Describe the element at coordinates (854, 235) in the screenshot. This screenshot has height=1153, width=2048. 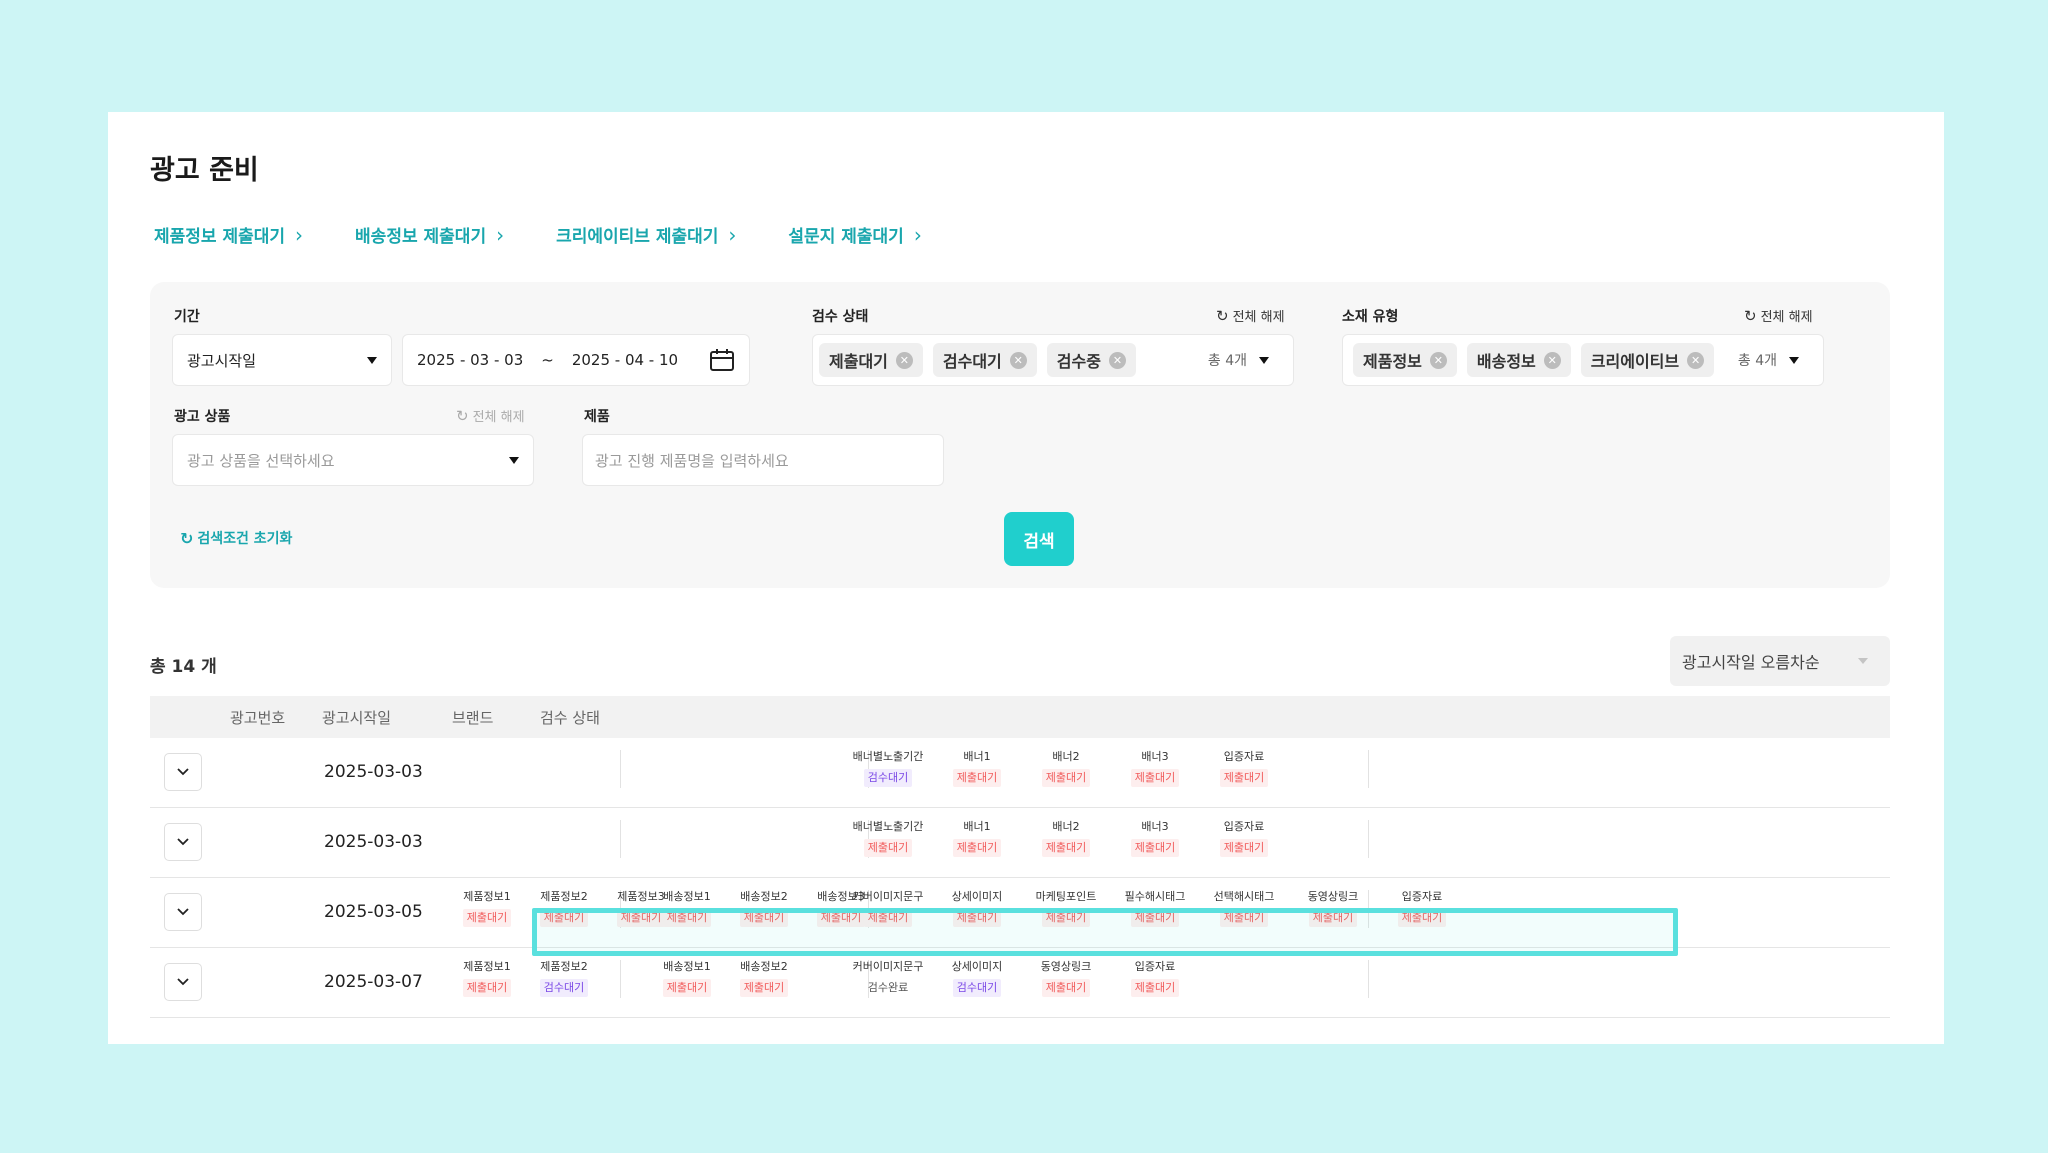
I see `quick-link-survey: 설문지 제출대기 ›` at that location.